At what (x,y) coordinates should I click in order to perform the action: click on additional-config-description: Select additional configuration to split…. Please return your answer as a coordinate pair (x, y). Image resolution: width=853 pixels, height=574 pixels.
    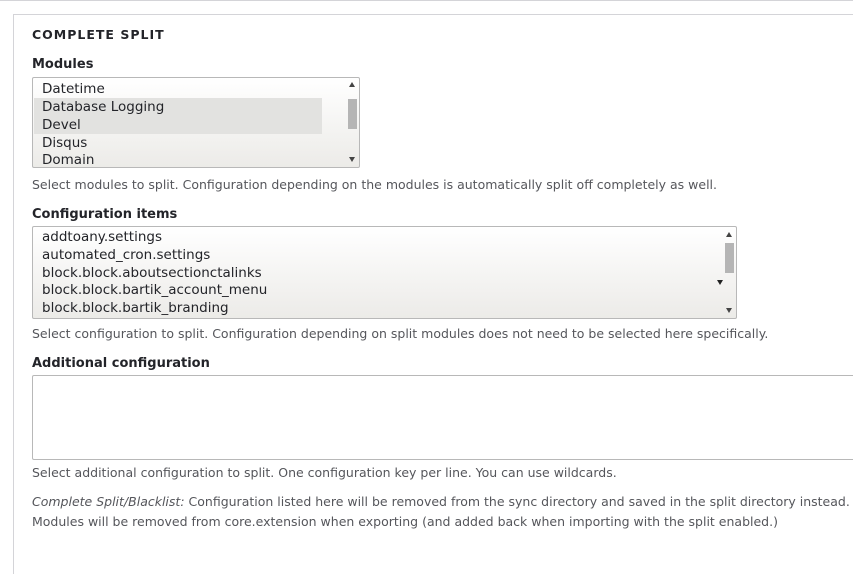
    Looking at the image, I should click on (324, 472).